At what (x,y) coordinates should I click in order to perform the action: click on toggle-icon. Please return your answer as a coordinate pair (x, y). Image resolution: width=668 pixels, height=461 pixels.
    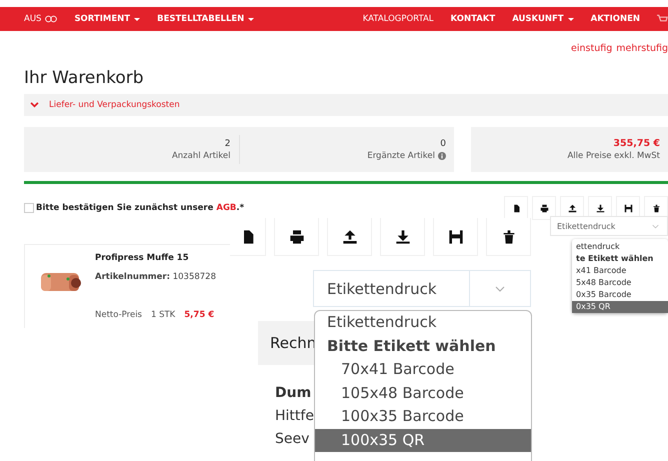
    Looking at the image, I should click on (51, 19).